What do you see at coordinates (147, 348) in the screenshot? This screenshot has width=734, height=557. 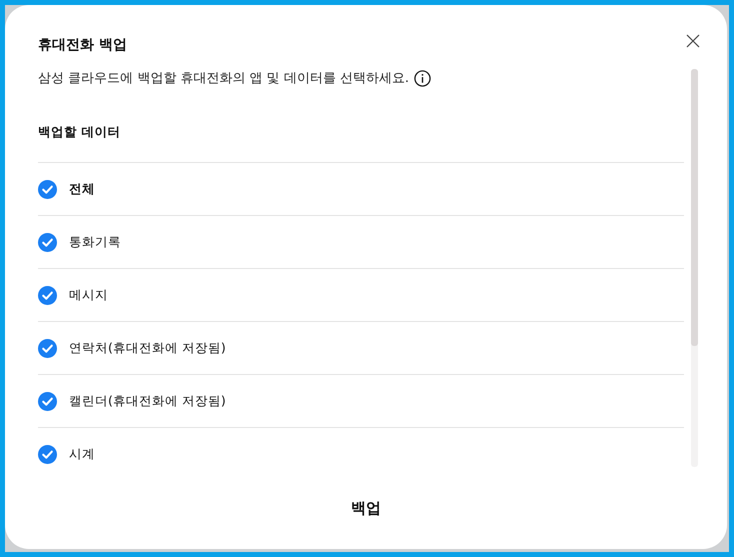 I see `option-label: 연락처(휴대전화에 저장됨)` at bounding box center [147, 348].